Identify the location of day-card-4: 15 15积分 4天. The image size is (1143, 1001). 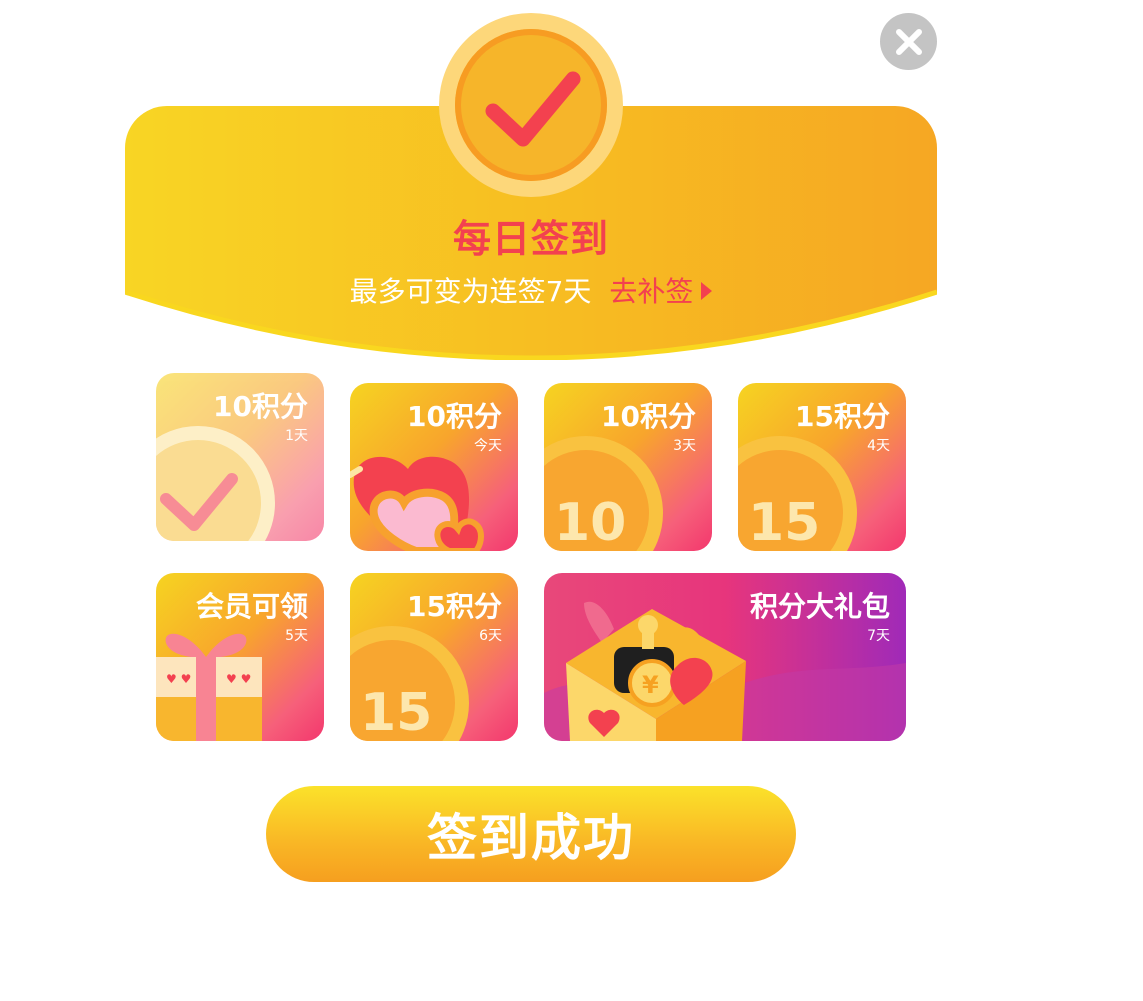
(822, 467).